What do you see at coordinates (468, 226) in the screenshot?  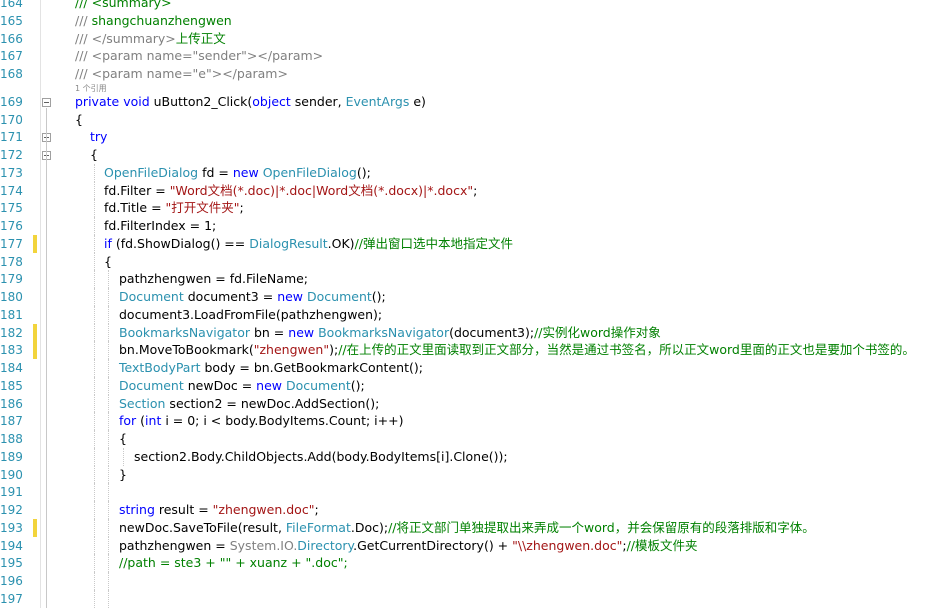 I see `code-line: 176 fd.FilterIndex = 1;` at bounding box center [468, 226].